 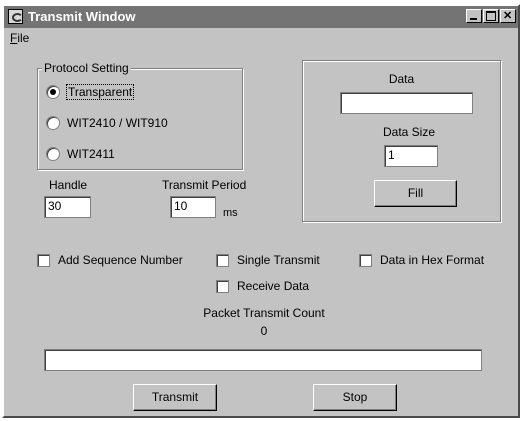 I want to click on add-sequence-label: Add Sequence Number, so click(x=120, y=260).